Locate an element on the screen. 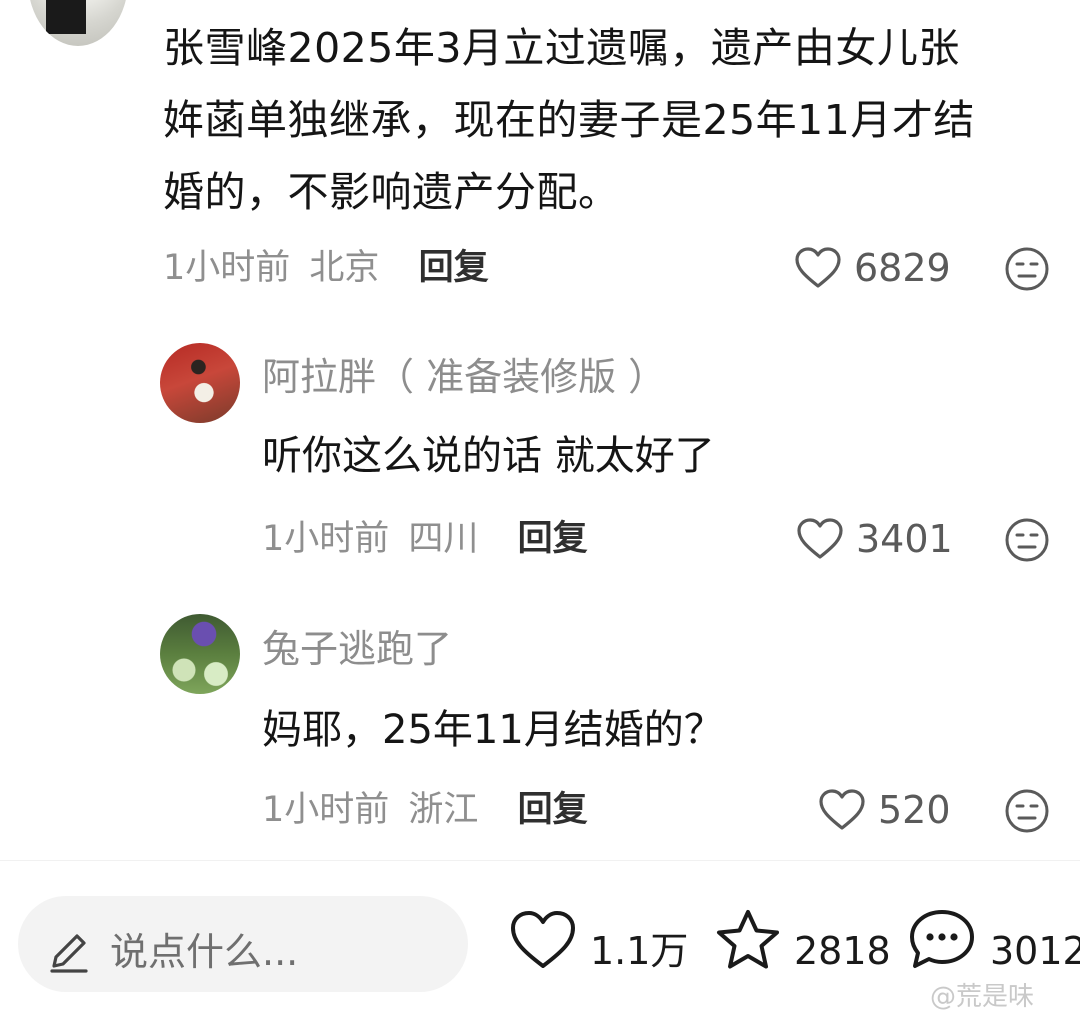 Image resolution: width=1080 pixels, height=1013 pixels. comment-line: 姩菡单独继承，现在的妻子是25年11月才结 is located at coordinates (569, 120).